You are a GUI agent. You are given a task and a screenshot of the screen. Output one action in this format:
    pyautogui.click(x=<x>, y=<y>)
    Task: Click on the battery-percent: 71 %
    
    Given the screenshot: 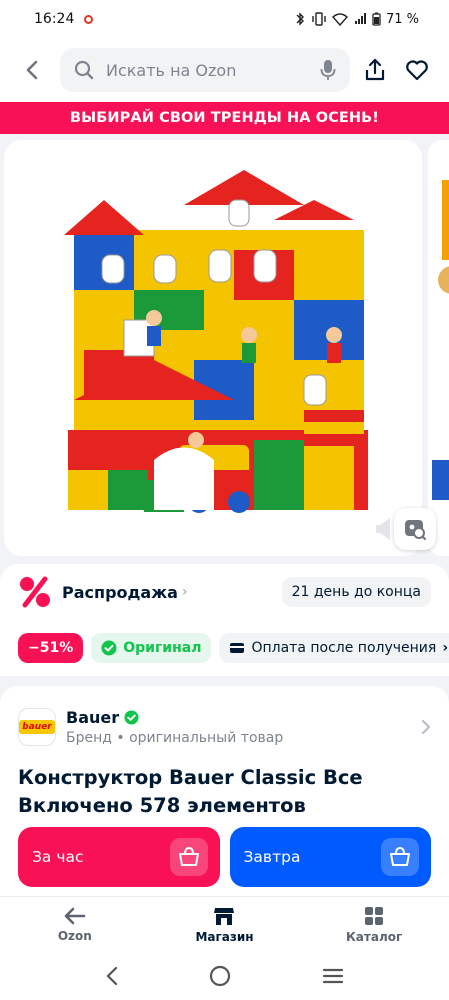 What is the action you would take?
    pyautogui.click(x=402, y=19)
    